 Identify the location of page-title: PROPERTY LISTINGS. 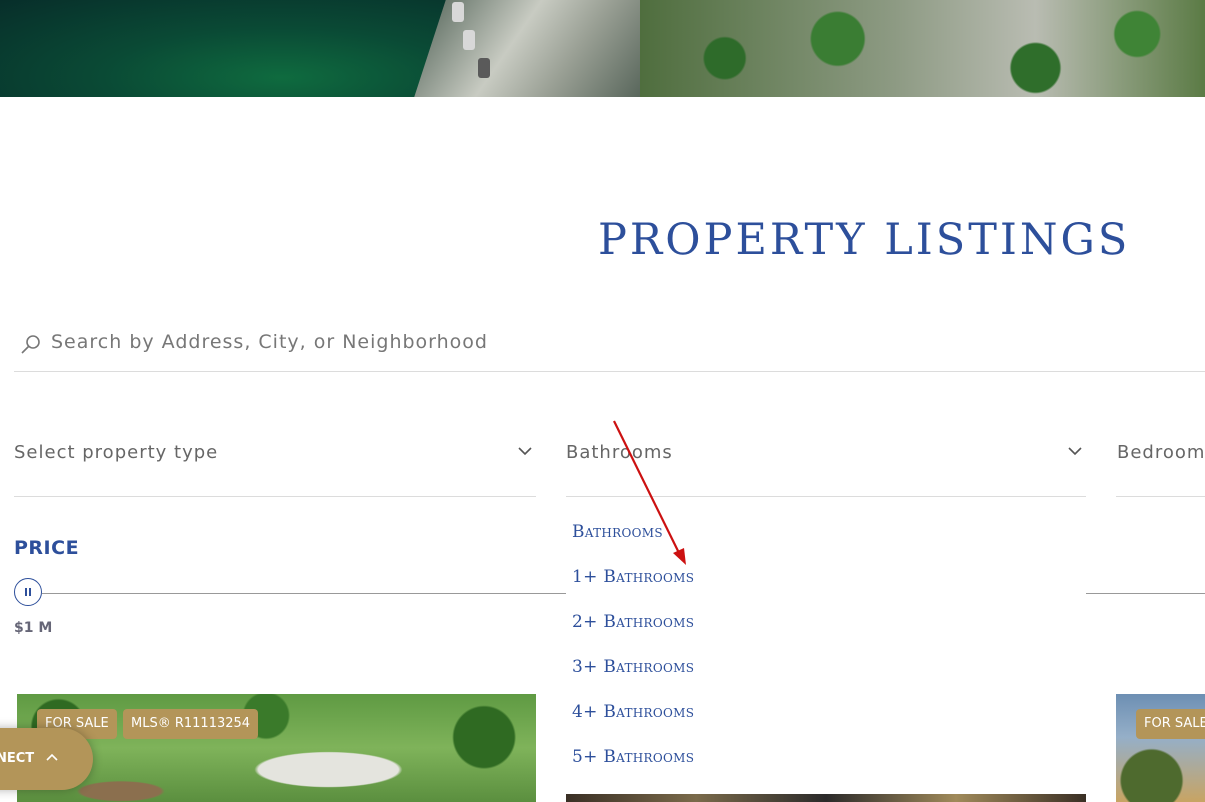
(864, 240).